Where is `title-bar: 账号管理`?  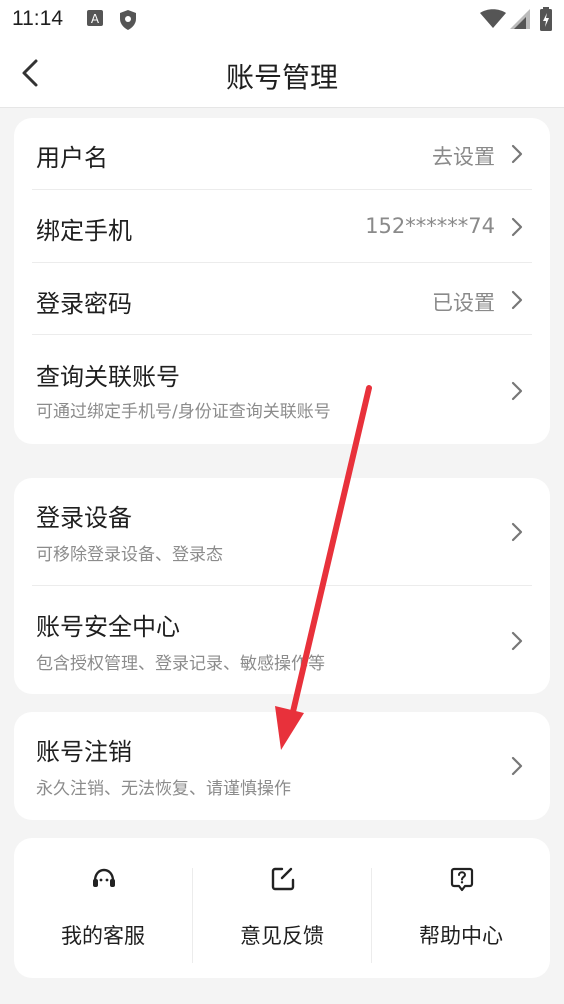 title-bar: 账号管理 is located at coordinates (282, 73).